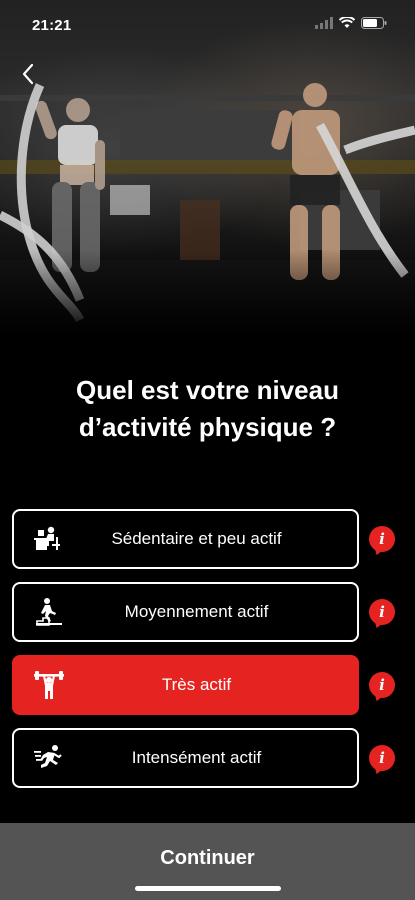  I want to click on option-row-sedentary: Sédentaire et peu actif i, so click(208, 545).